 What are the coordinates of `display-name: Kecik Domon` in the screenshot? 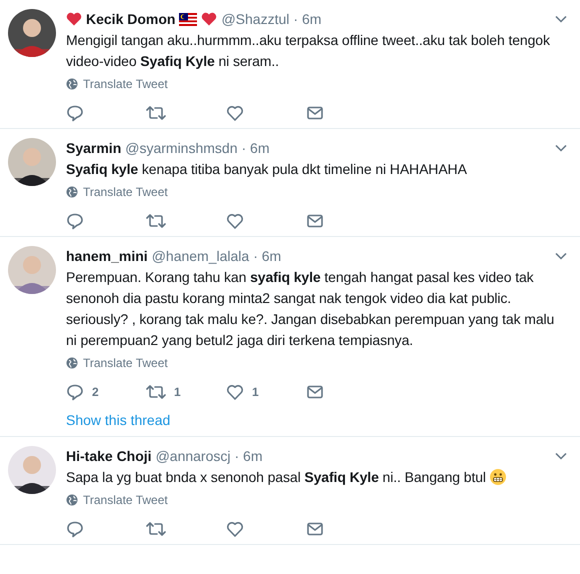 It's located at (131, 19).